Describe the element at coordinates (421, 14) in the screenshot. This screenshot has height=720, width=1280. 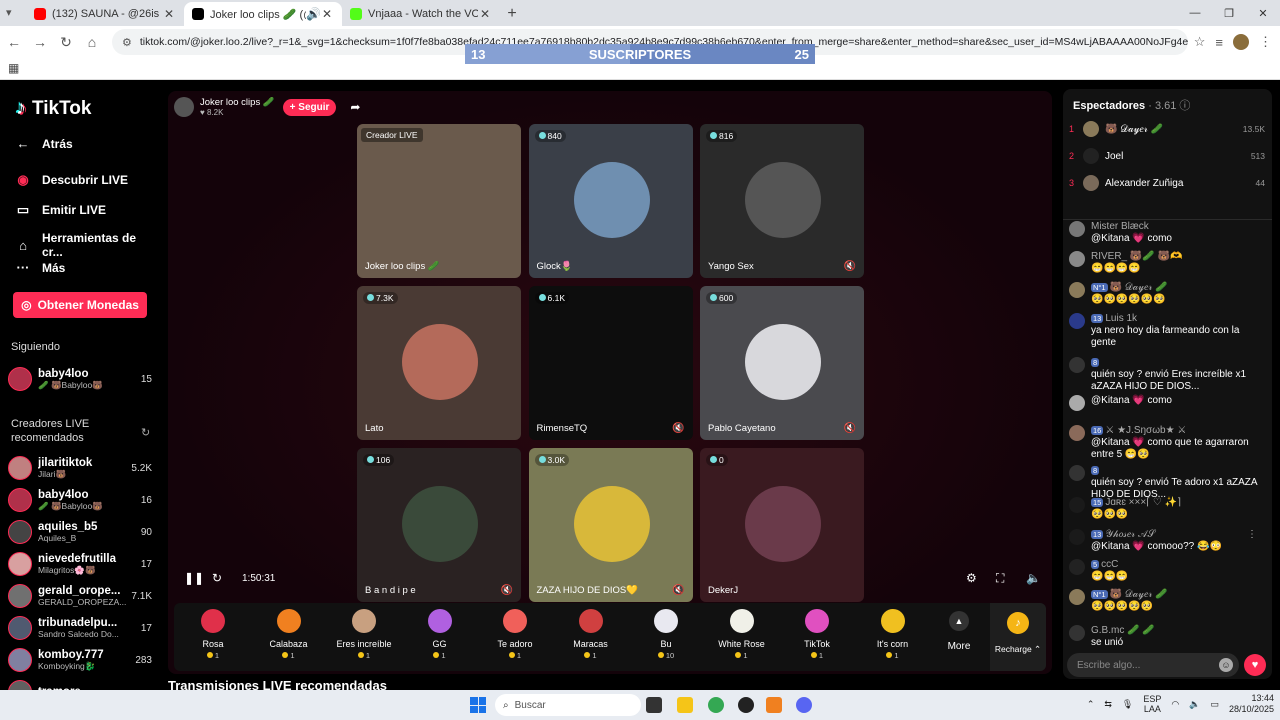
I see `tab-kick: Vnjaaa - Watch the VOD on Kic... ✕` at that location.